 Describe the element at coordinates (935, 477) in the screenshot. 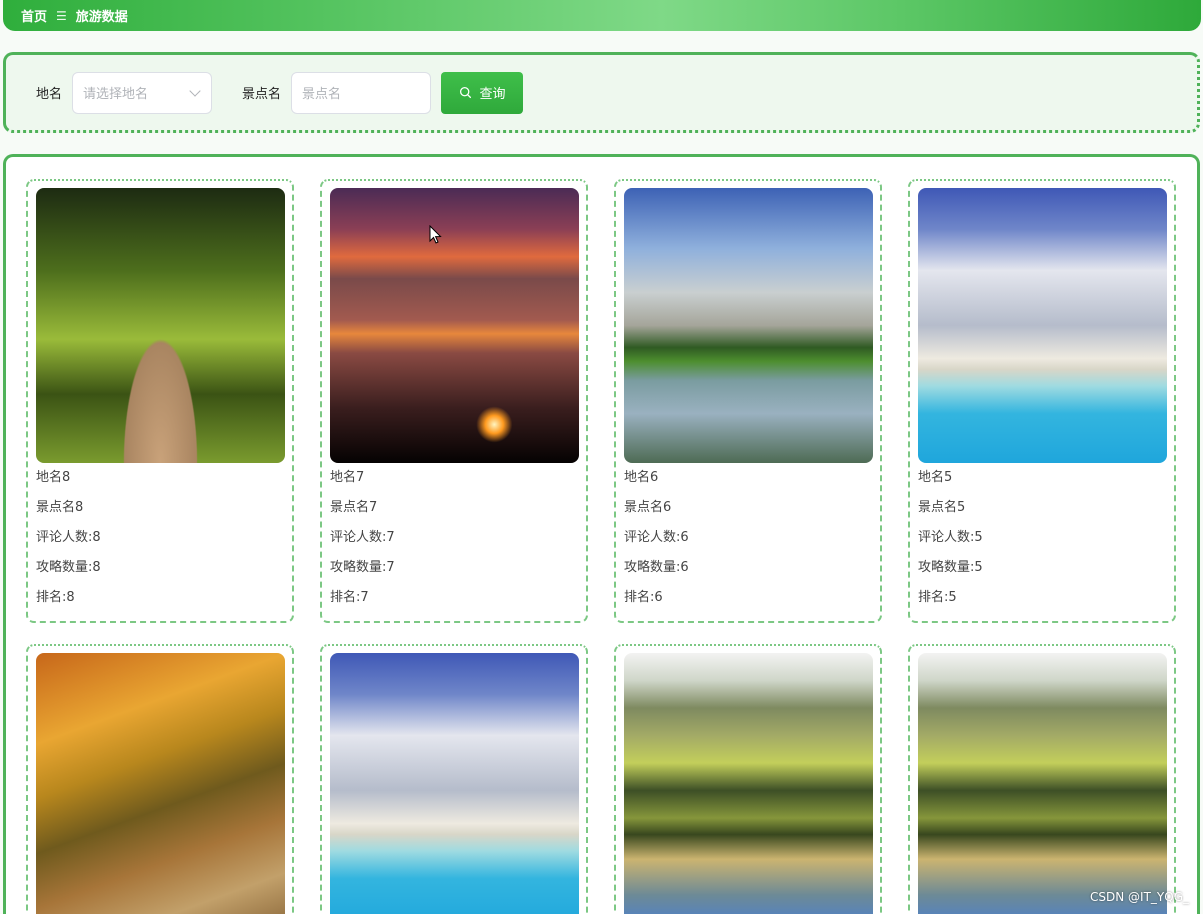

I see `card-place: 地名5` at that location.